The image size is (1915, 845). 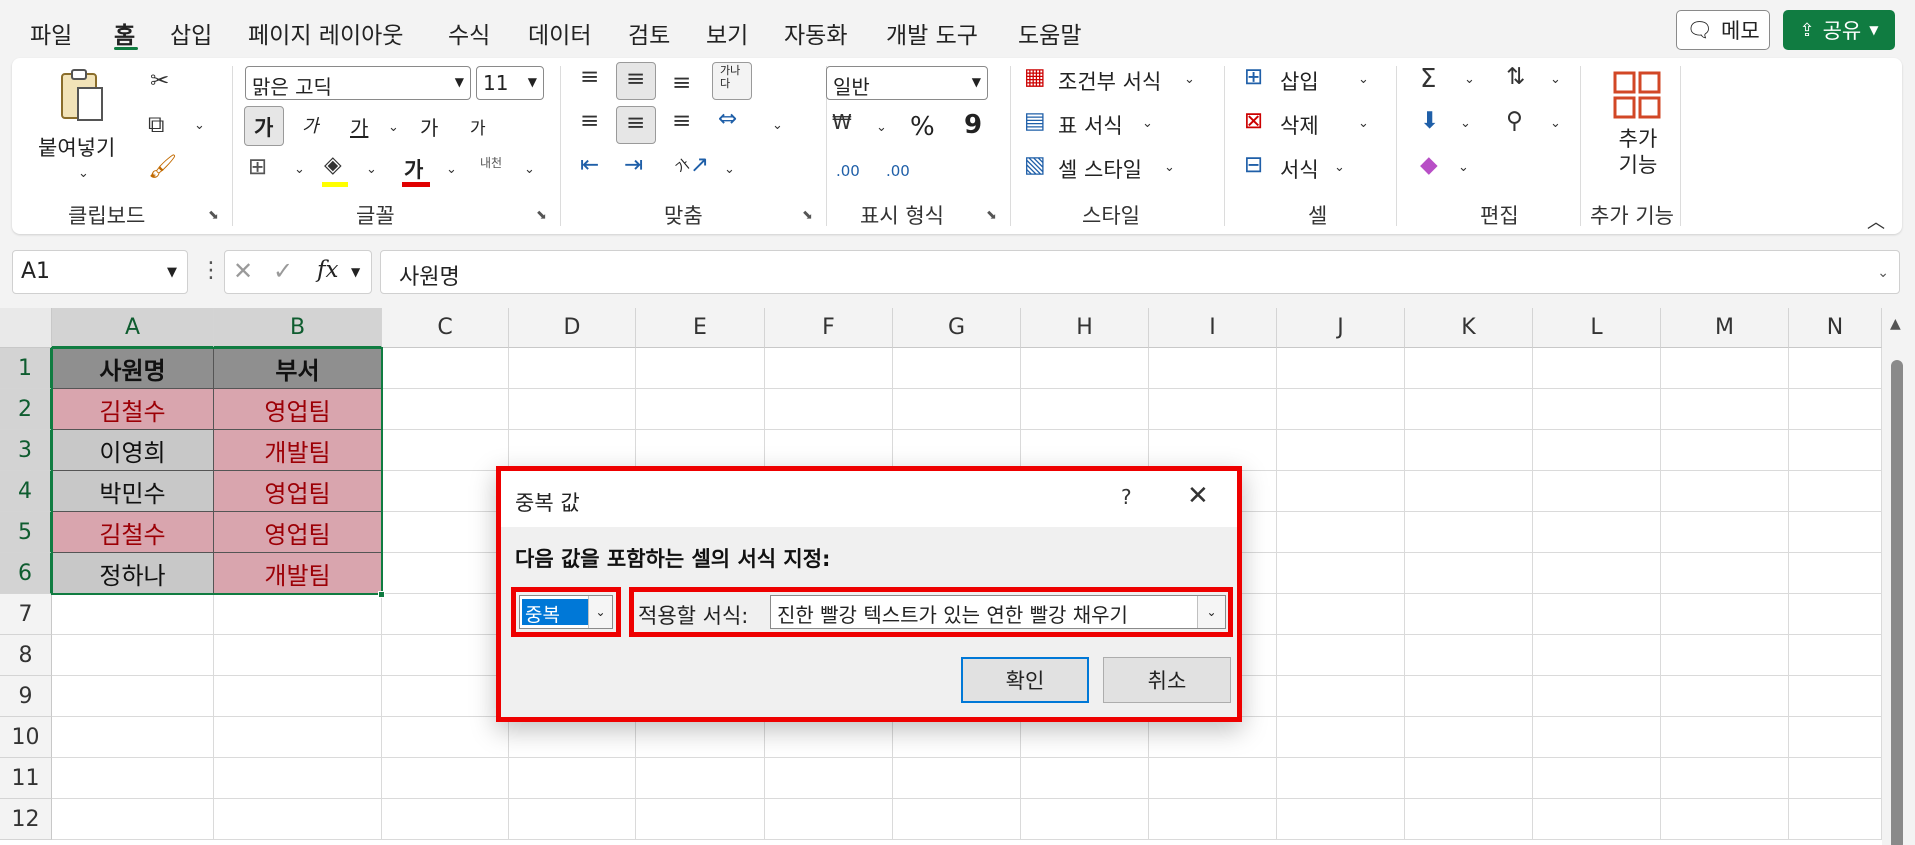 I want to click on ok-button: 확인, so click(x=1025, y=680).